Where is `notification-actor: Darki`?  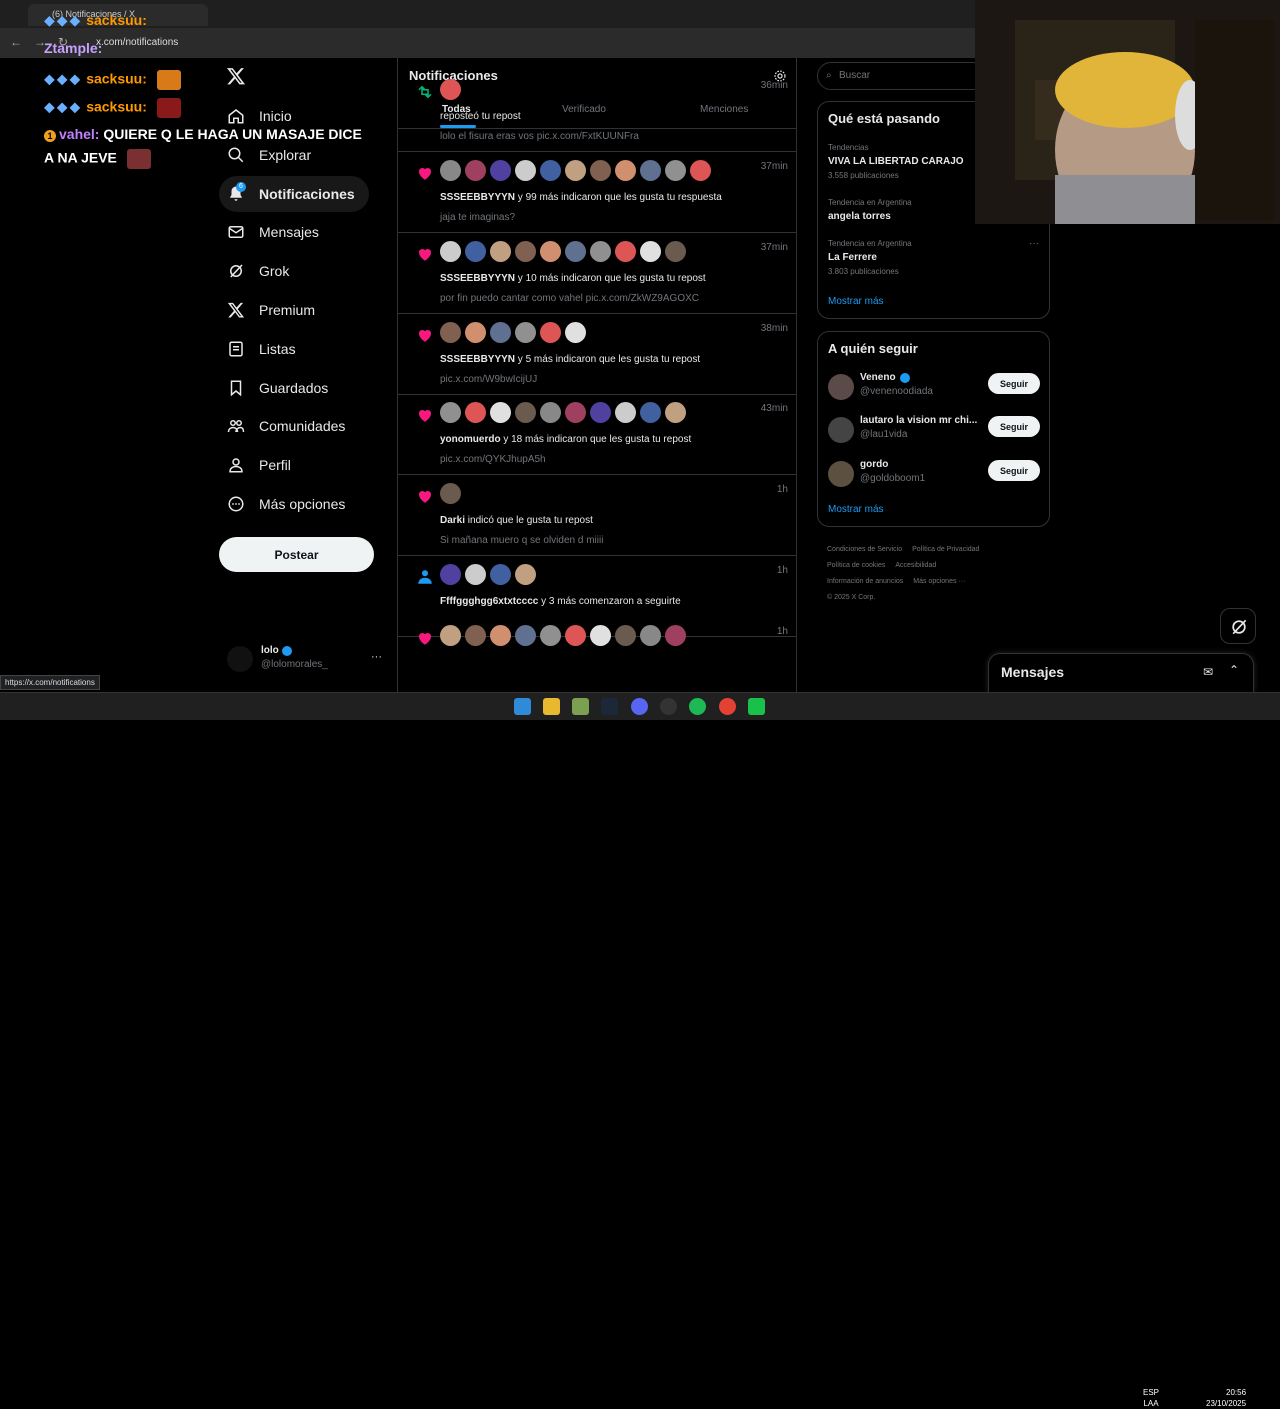
notification-actor: Darki is located at coordinates (452, 520).